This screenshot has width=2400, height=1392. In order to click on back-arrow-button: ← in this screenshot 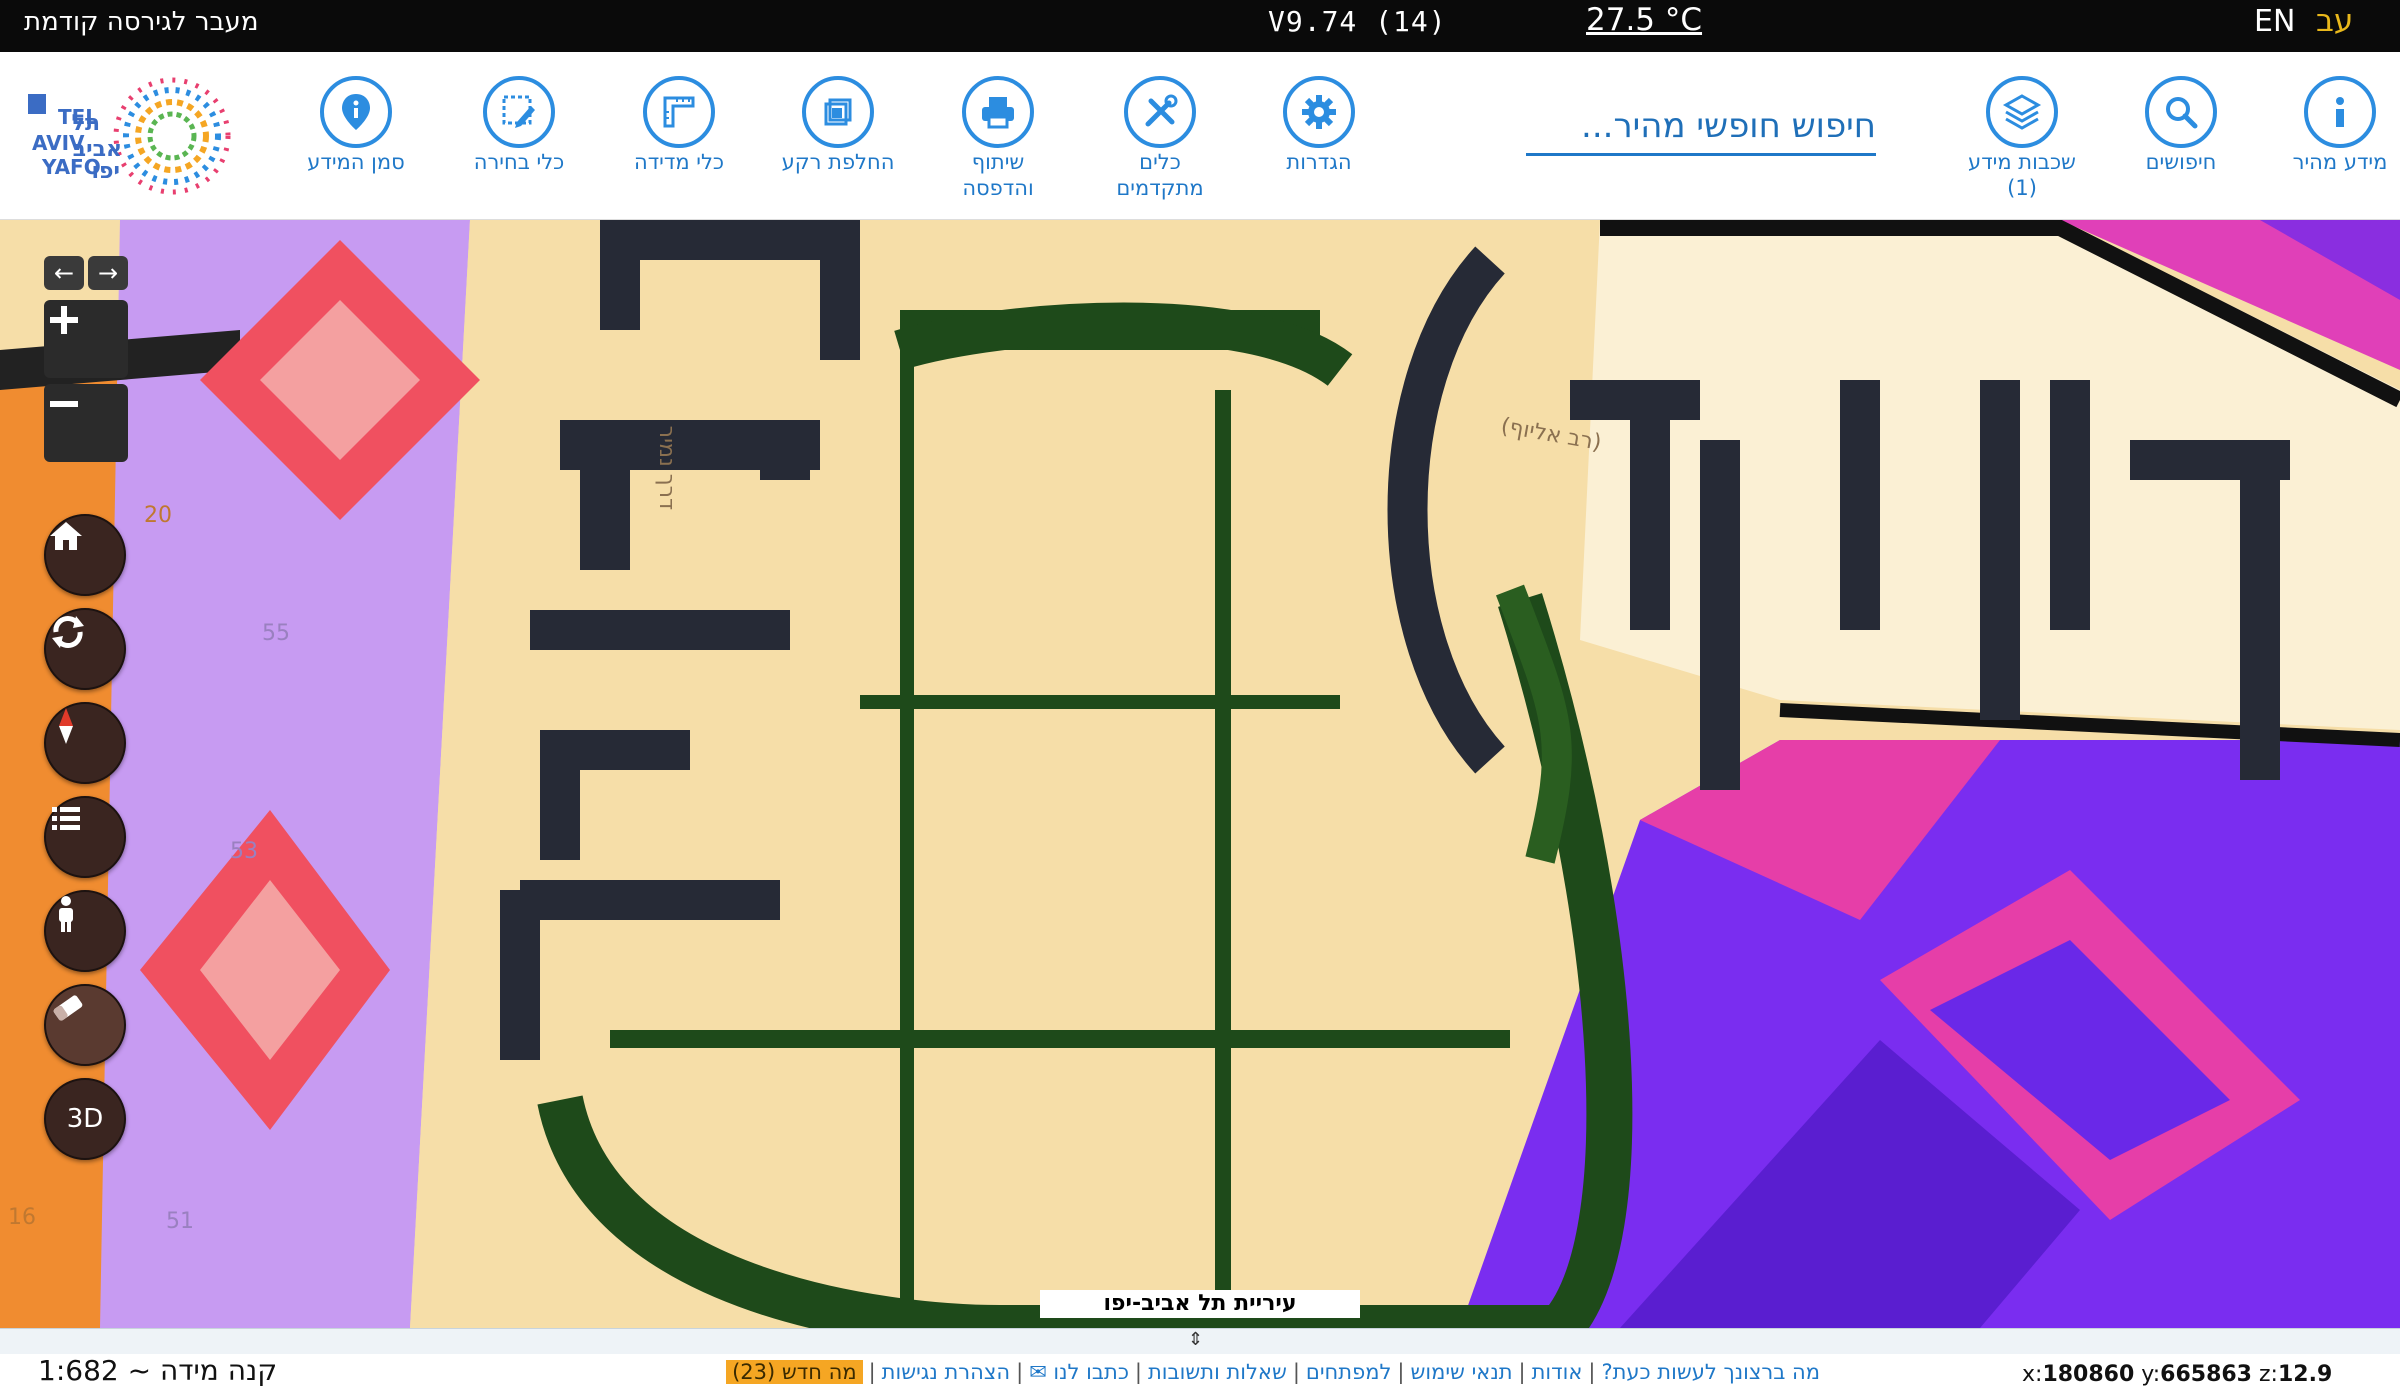, I will do `click(64, 273)`.